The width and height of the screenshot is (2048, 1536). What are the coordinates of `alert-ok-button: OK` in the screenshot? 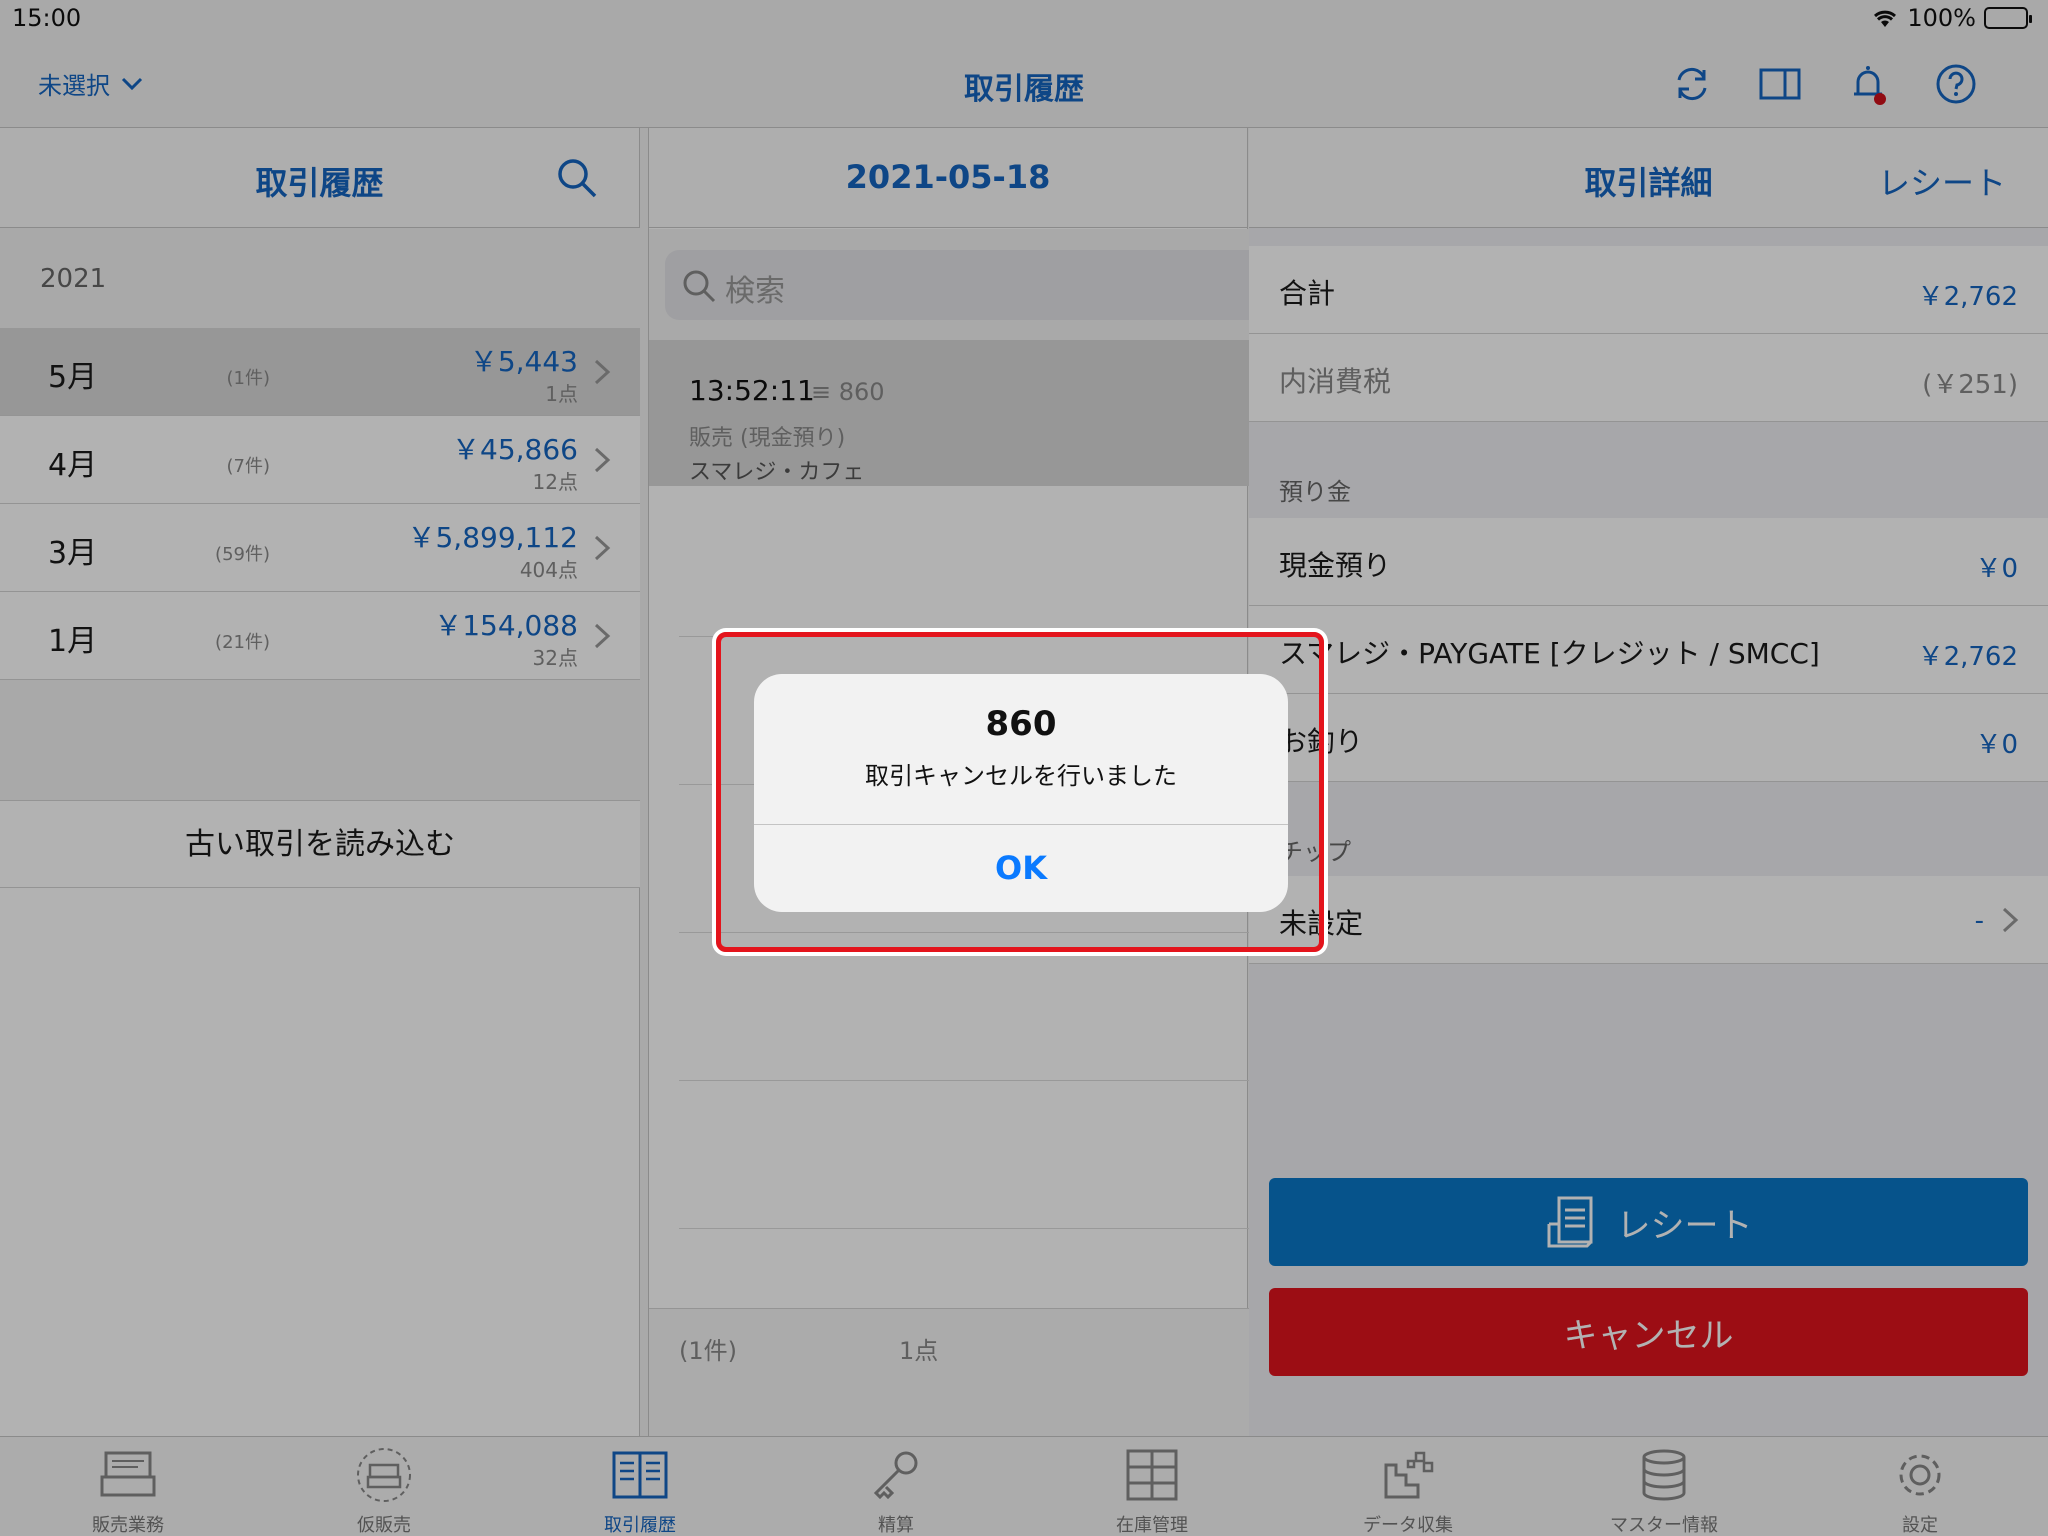 It's located at (1021, 868).